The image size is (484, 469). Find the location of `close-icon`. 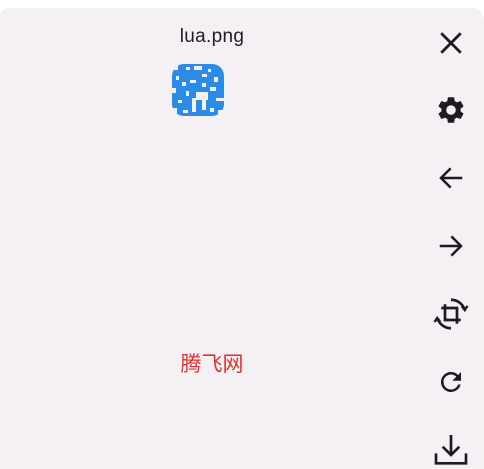

close-icon is located at coordinates (451, 43).